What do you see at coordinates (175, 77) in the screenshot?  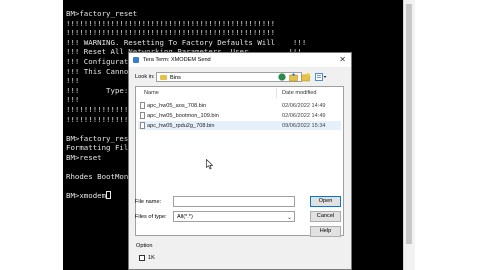 I see `look-in-value: Bins` at bounding box center [175, 77].